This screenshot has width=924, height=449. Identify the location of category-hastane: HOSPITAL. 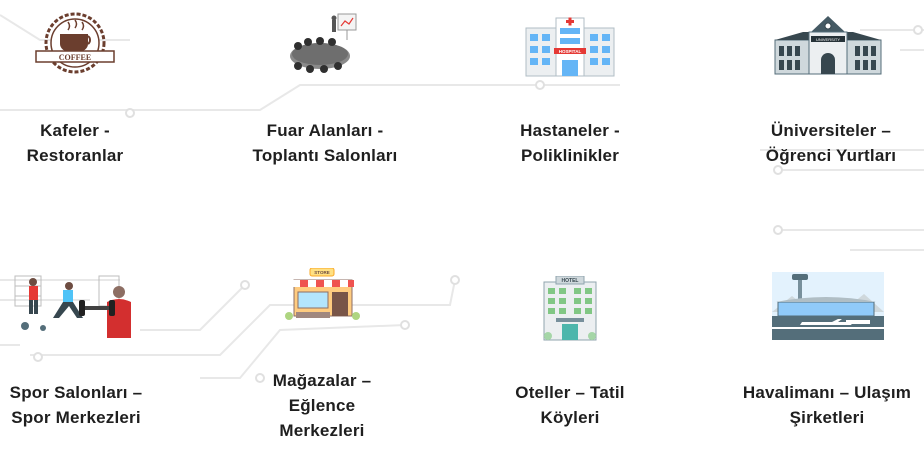
(570, 45).